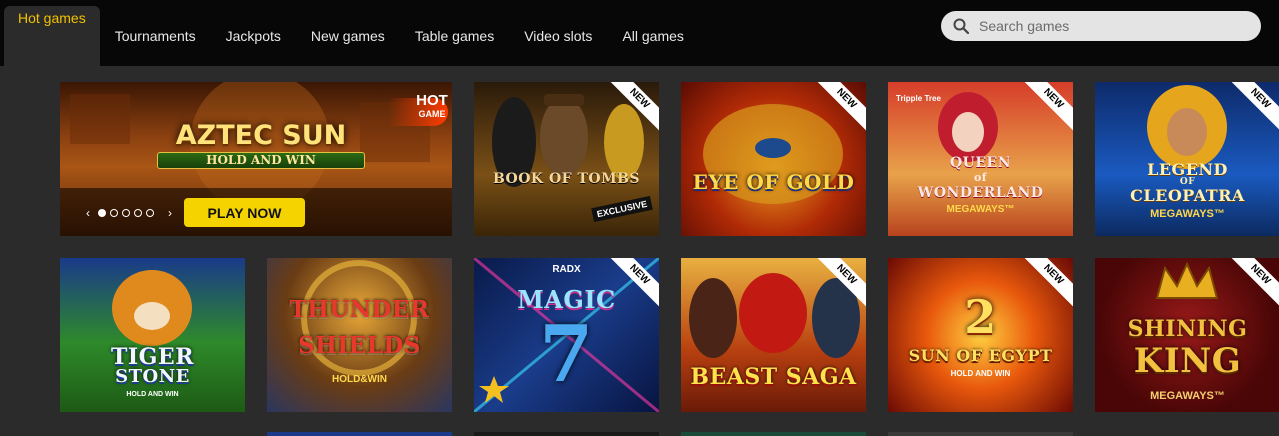 This screenshot has width=1279, height=436. I want to click on hero-game-logo: AZTEC SUN, so click(261, 135).